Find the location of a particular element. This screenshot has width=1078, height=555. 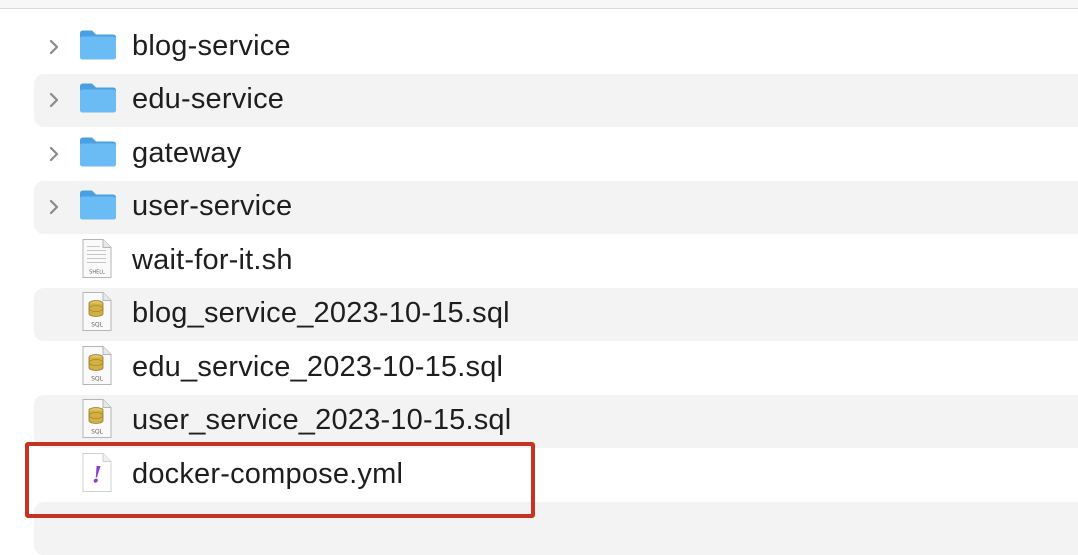

file-name: edu_service_2023-10-15.sql is located at coordinates (318, 366).